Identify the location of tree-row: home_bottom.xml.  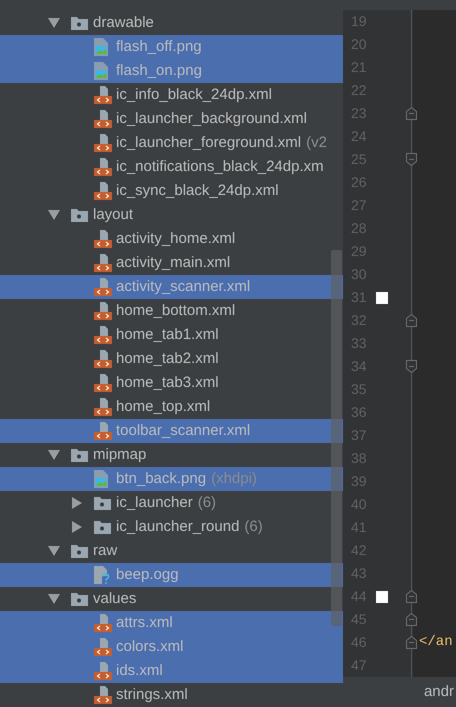
(171, 311).